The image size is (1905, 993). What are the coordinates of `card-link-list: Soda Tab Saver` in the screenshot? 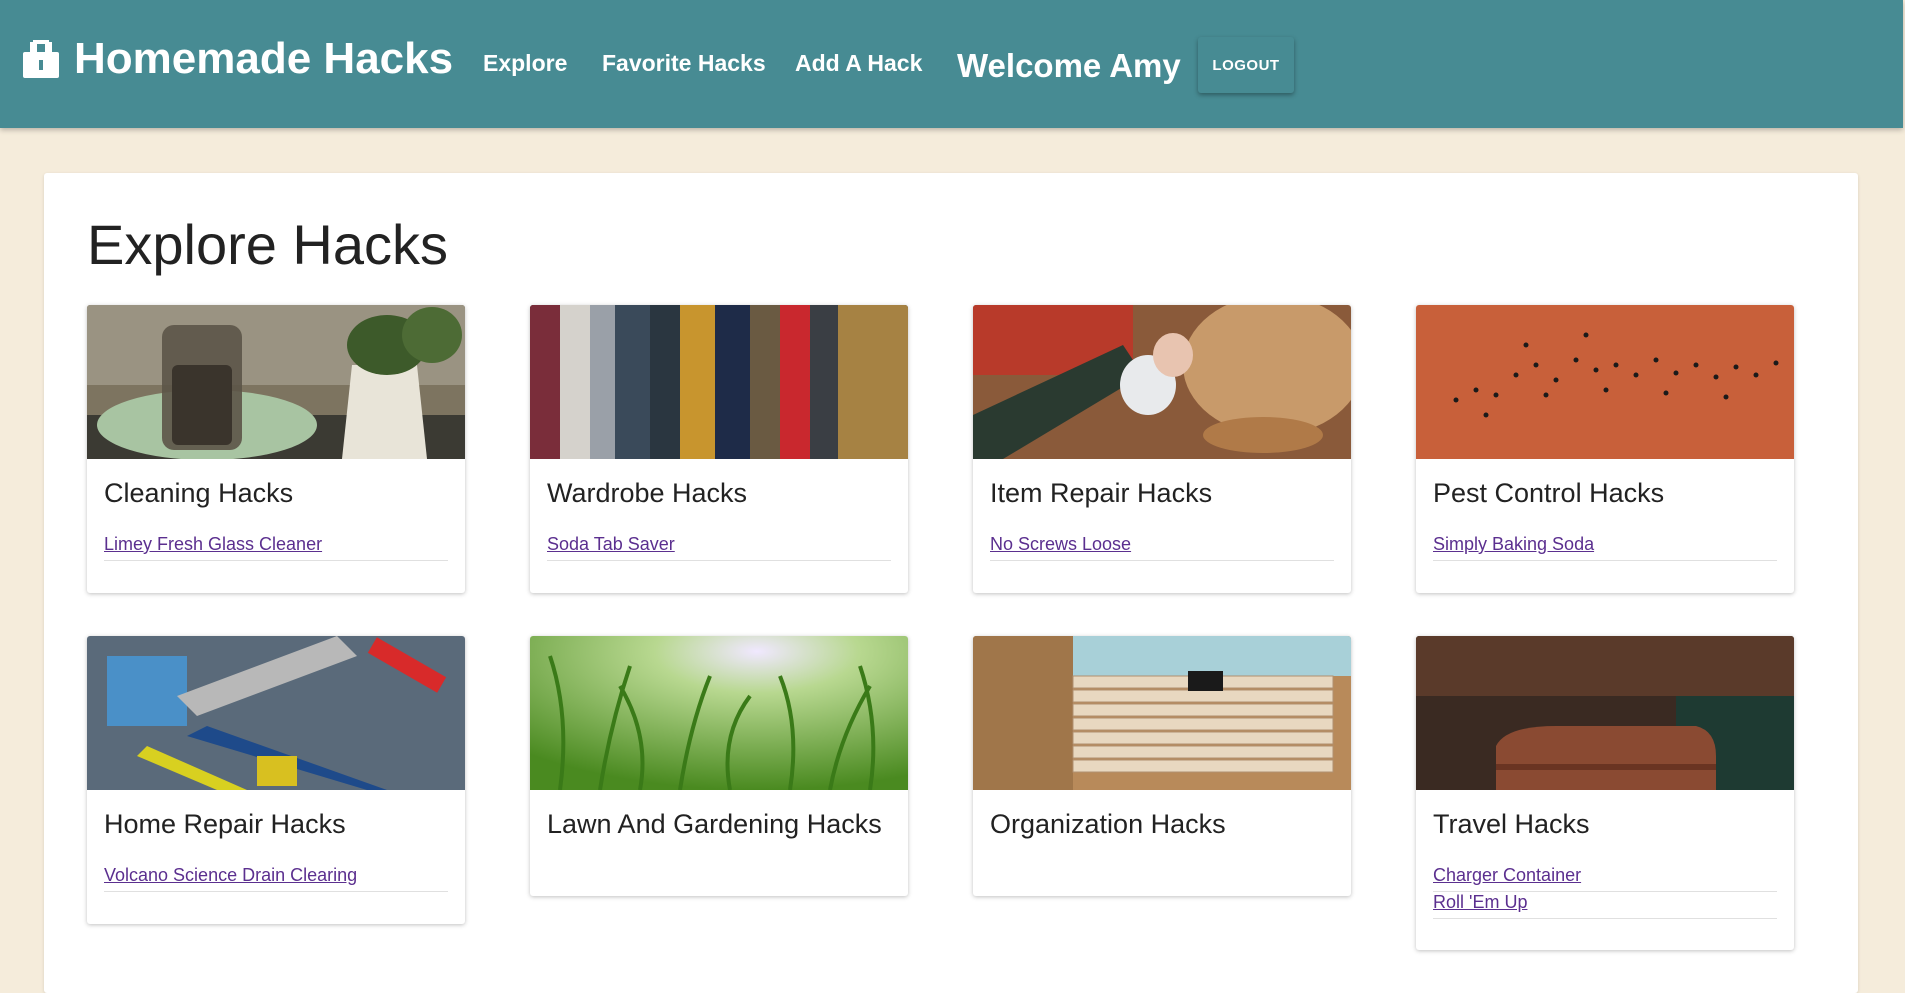 It's located at (719, 547).